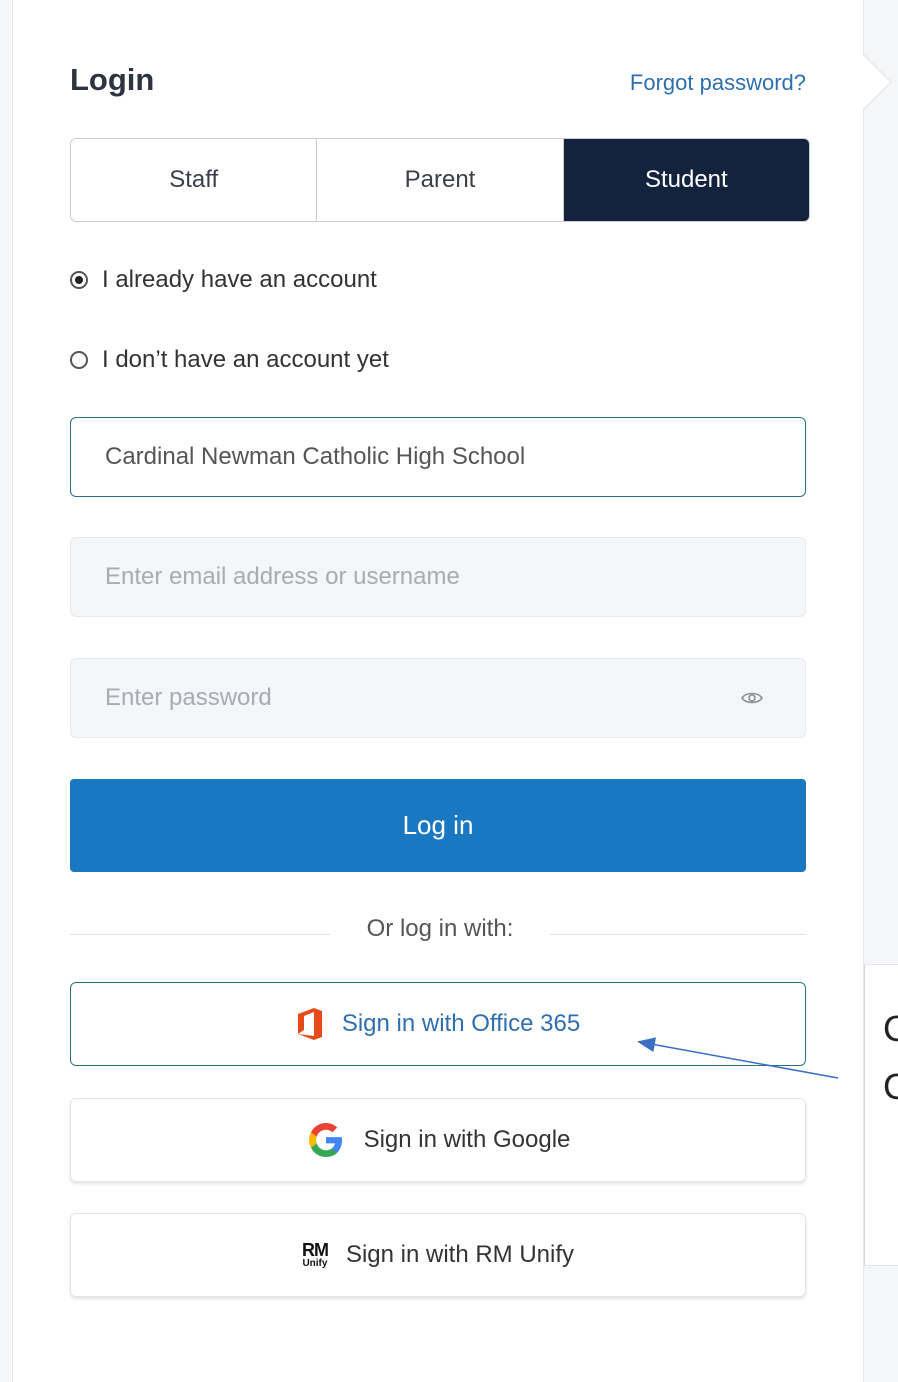 Image resolution: width=898 pixels, height=1382 pixels. Describe the element at coordinates (890, 1028) in the screenshot. I see `annotation-text-line-1: C` at that location.